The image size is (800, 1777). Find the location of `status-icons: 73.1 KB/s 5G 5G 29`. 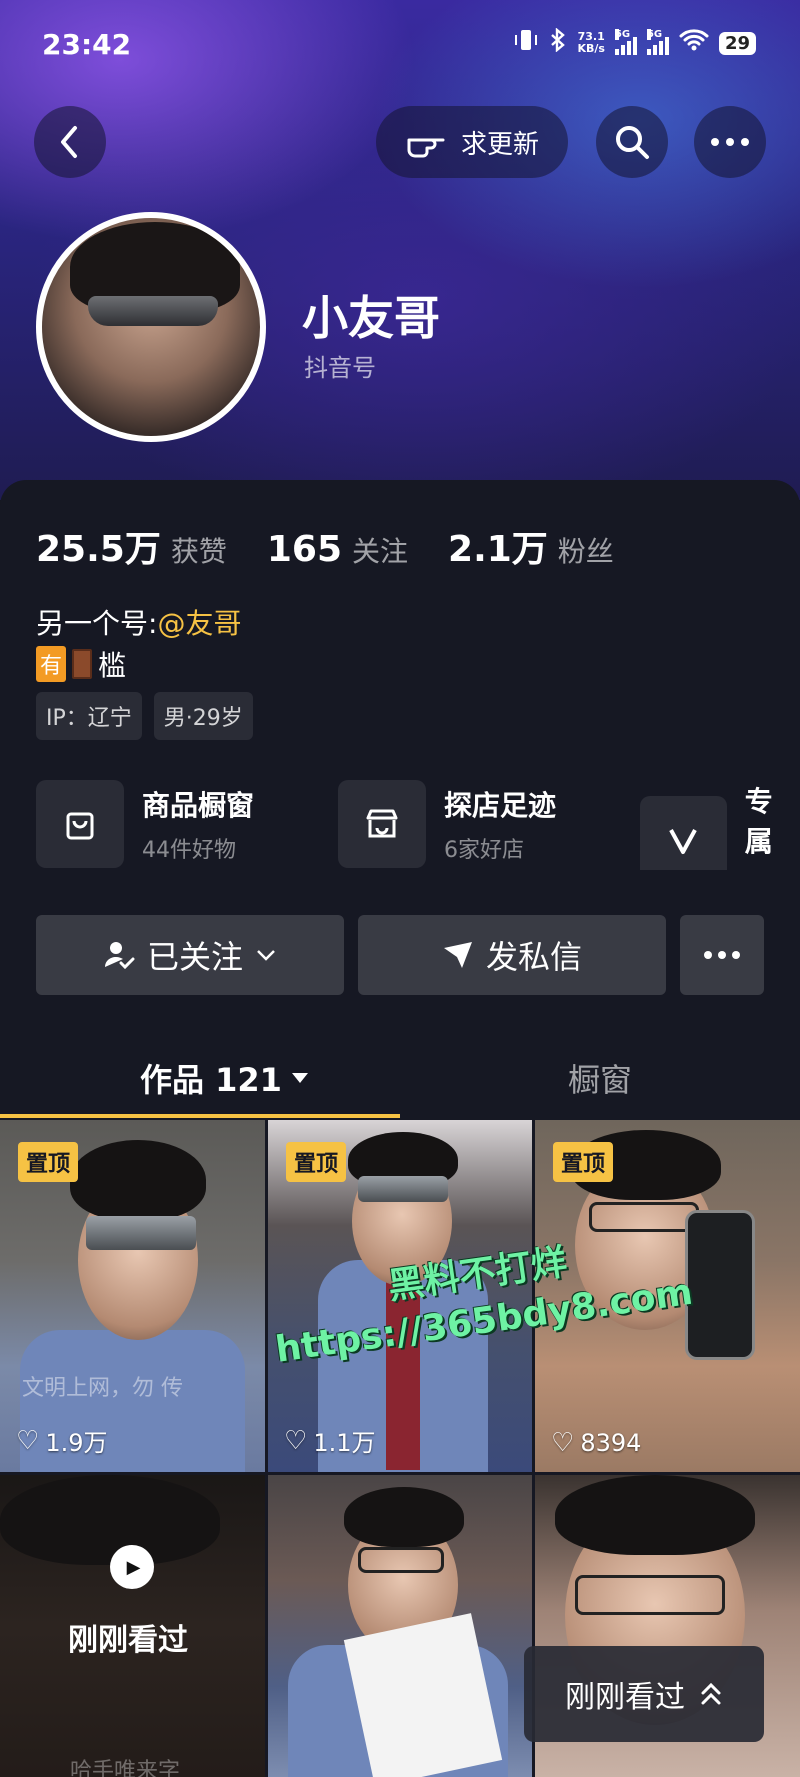

status-icons: 73.1 KB/s 5G 5G 29 is located at coordinates (634, 42).